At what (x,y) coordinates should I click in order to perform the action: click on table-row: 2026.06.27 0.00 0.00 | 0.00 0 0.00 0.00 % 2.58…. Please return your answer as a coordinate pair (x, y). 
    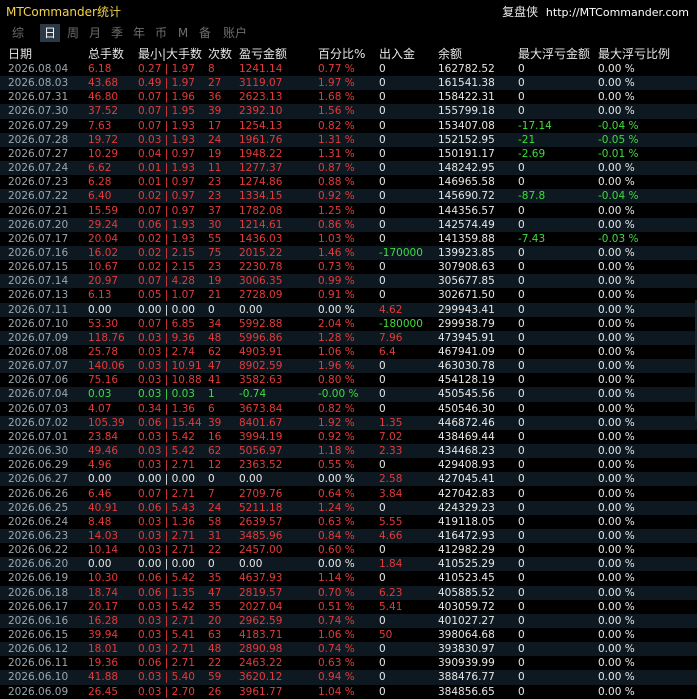
    Looking at the image, I should click on (348, 479).